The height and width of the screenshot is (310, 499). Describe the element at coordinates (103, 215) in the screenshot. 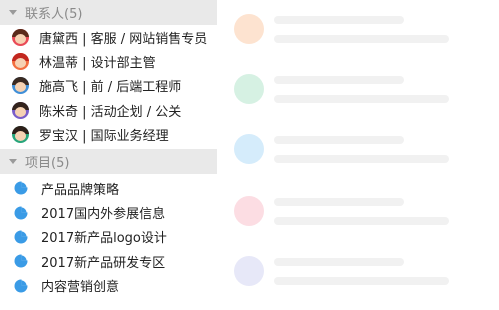

I see `project-label: 2017国内外参展信息` at that location.